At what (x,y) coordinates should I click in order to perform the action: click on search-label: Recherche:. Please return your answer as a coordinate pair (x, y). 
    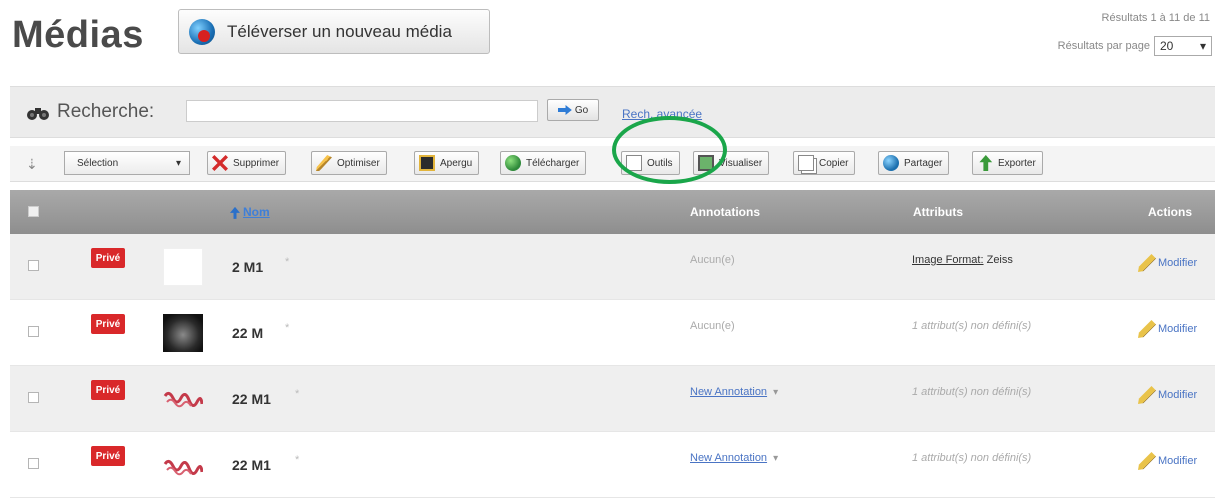
    Looking at the image, I should click on (106, 111).